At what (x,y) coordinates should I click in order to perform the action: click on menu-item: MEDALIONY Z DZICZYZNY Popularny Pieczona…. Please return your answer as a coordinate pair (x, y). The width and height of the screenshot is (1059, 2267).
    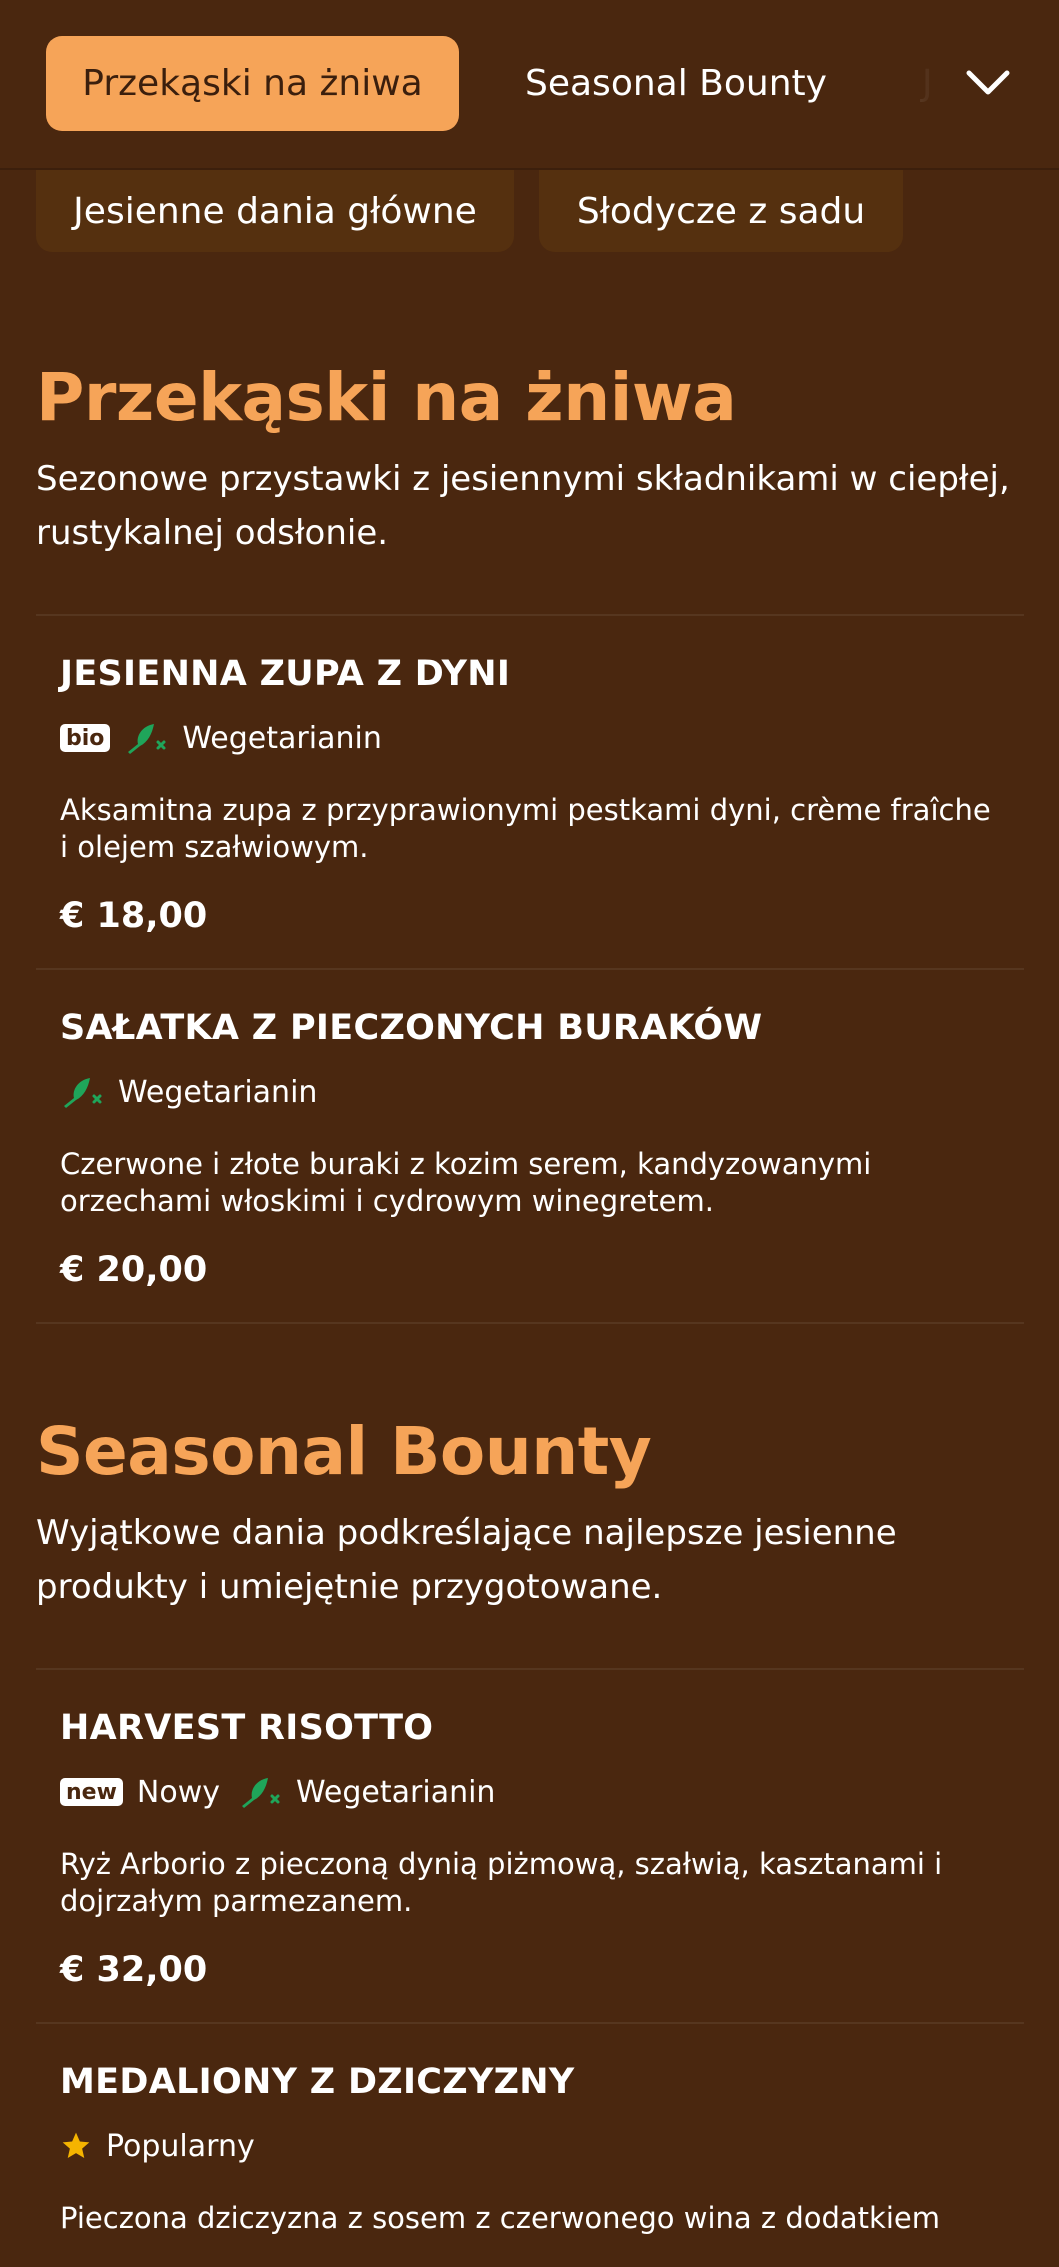
    Looking at the image, I should click on (530, 2145).